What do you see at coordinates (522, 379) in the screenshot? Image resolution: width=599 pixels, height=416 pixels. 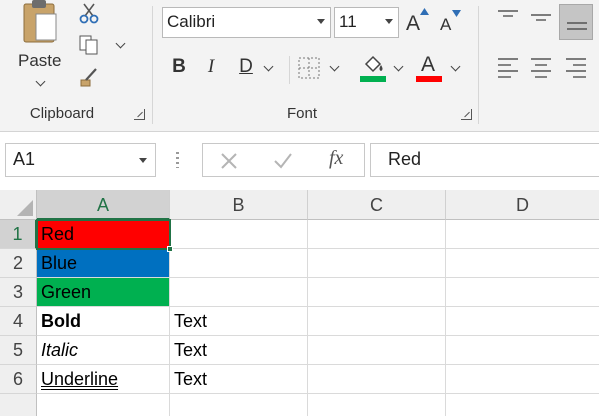 I see `cell-d6` at bounding box center [522, 379].